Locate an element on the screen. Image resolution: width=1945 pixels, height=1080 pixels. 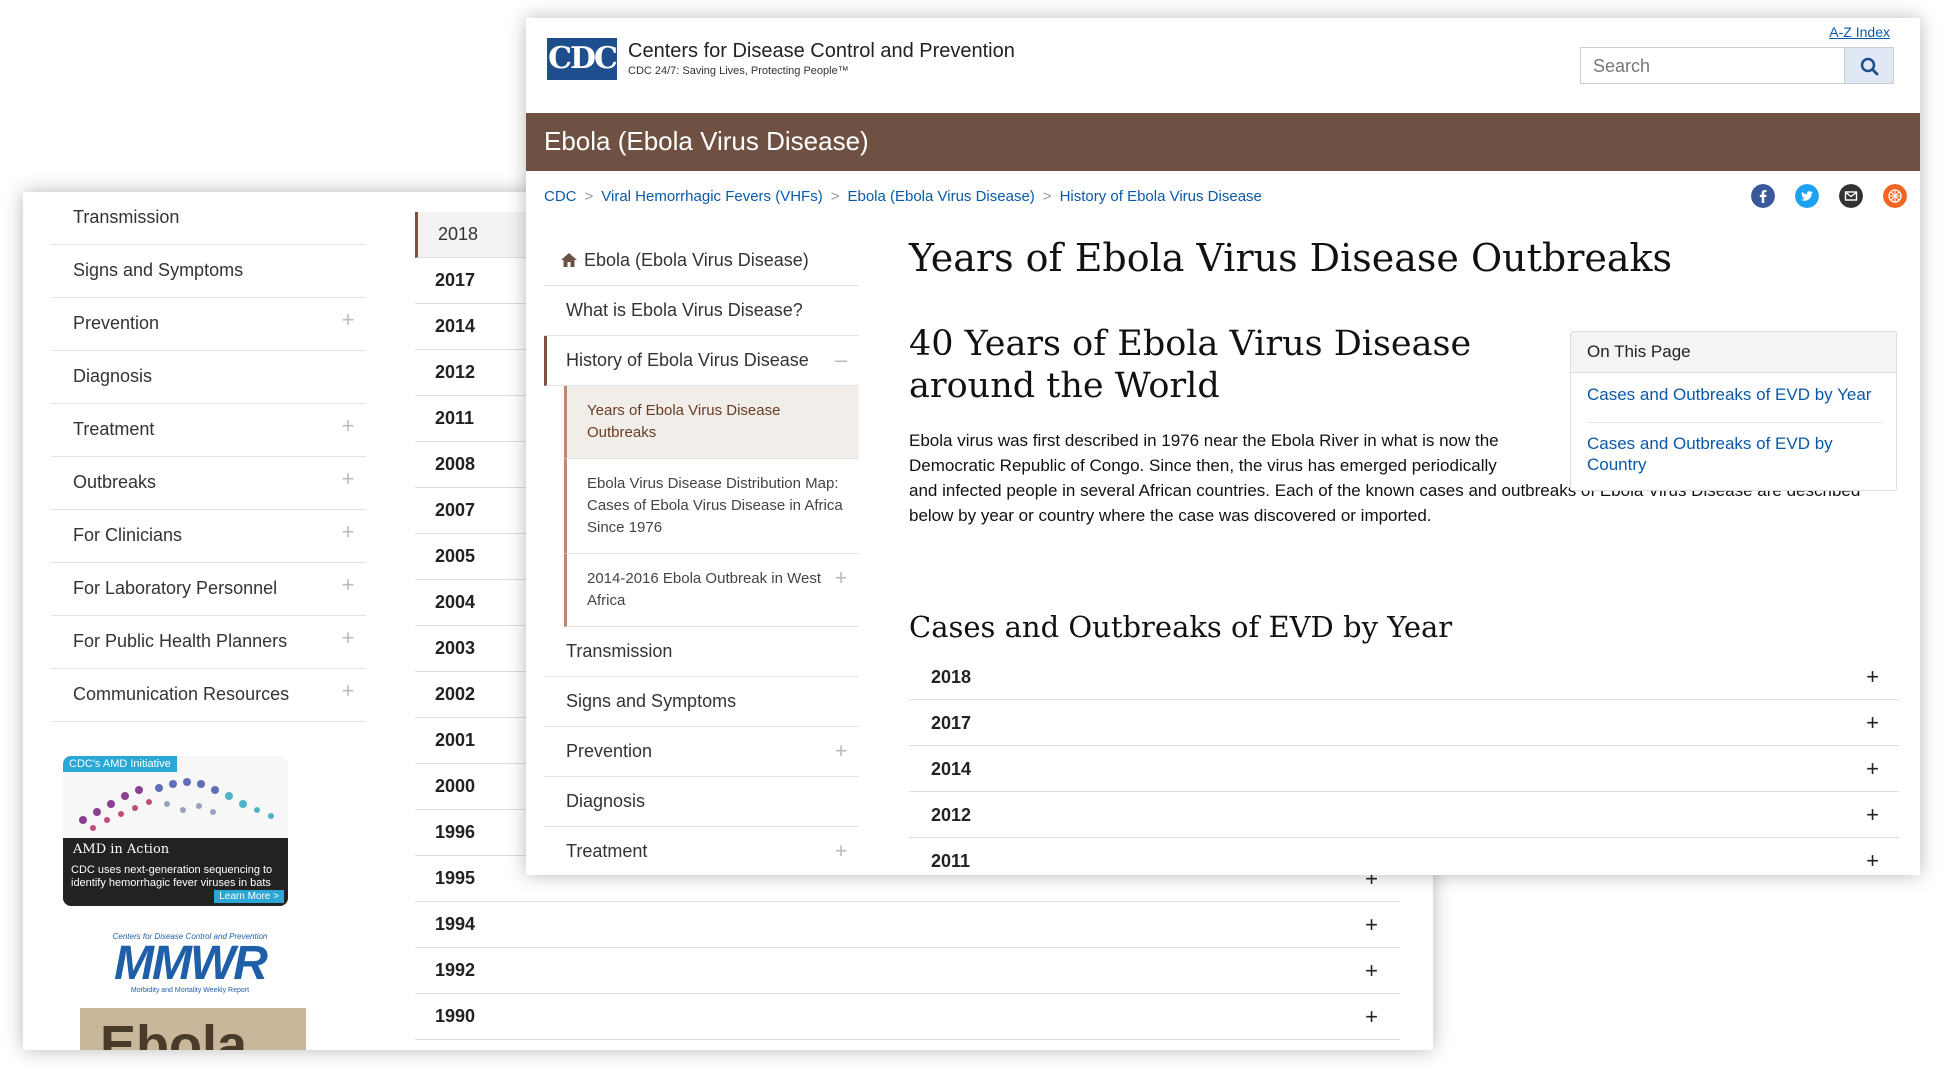
nav-label: History of Ebola Virus Disease is located at coordinates (687, 360).